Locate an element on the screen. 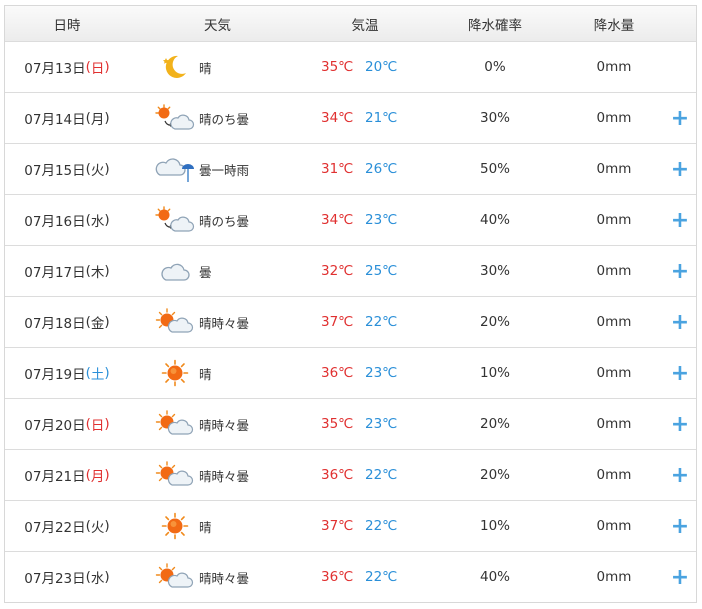 Image resolution: width=702 pixels, height=609 pixels. date-cell: 07月21日(月) is located at coordinates (67, 475).